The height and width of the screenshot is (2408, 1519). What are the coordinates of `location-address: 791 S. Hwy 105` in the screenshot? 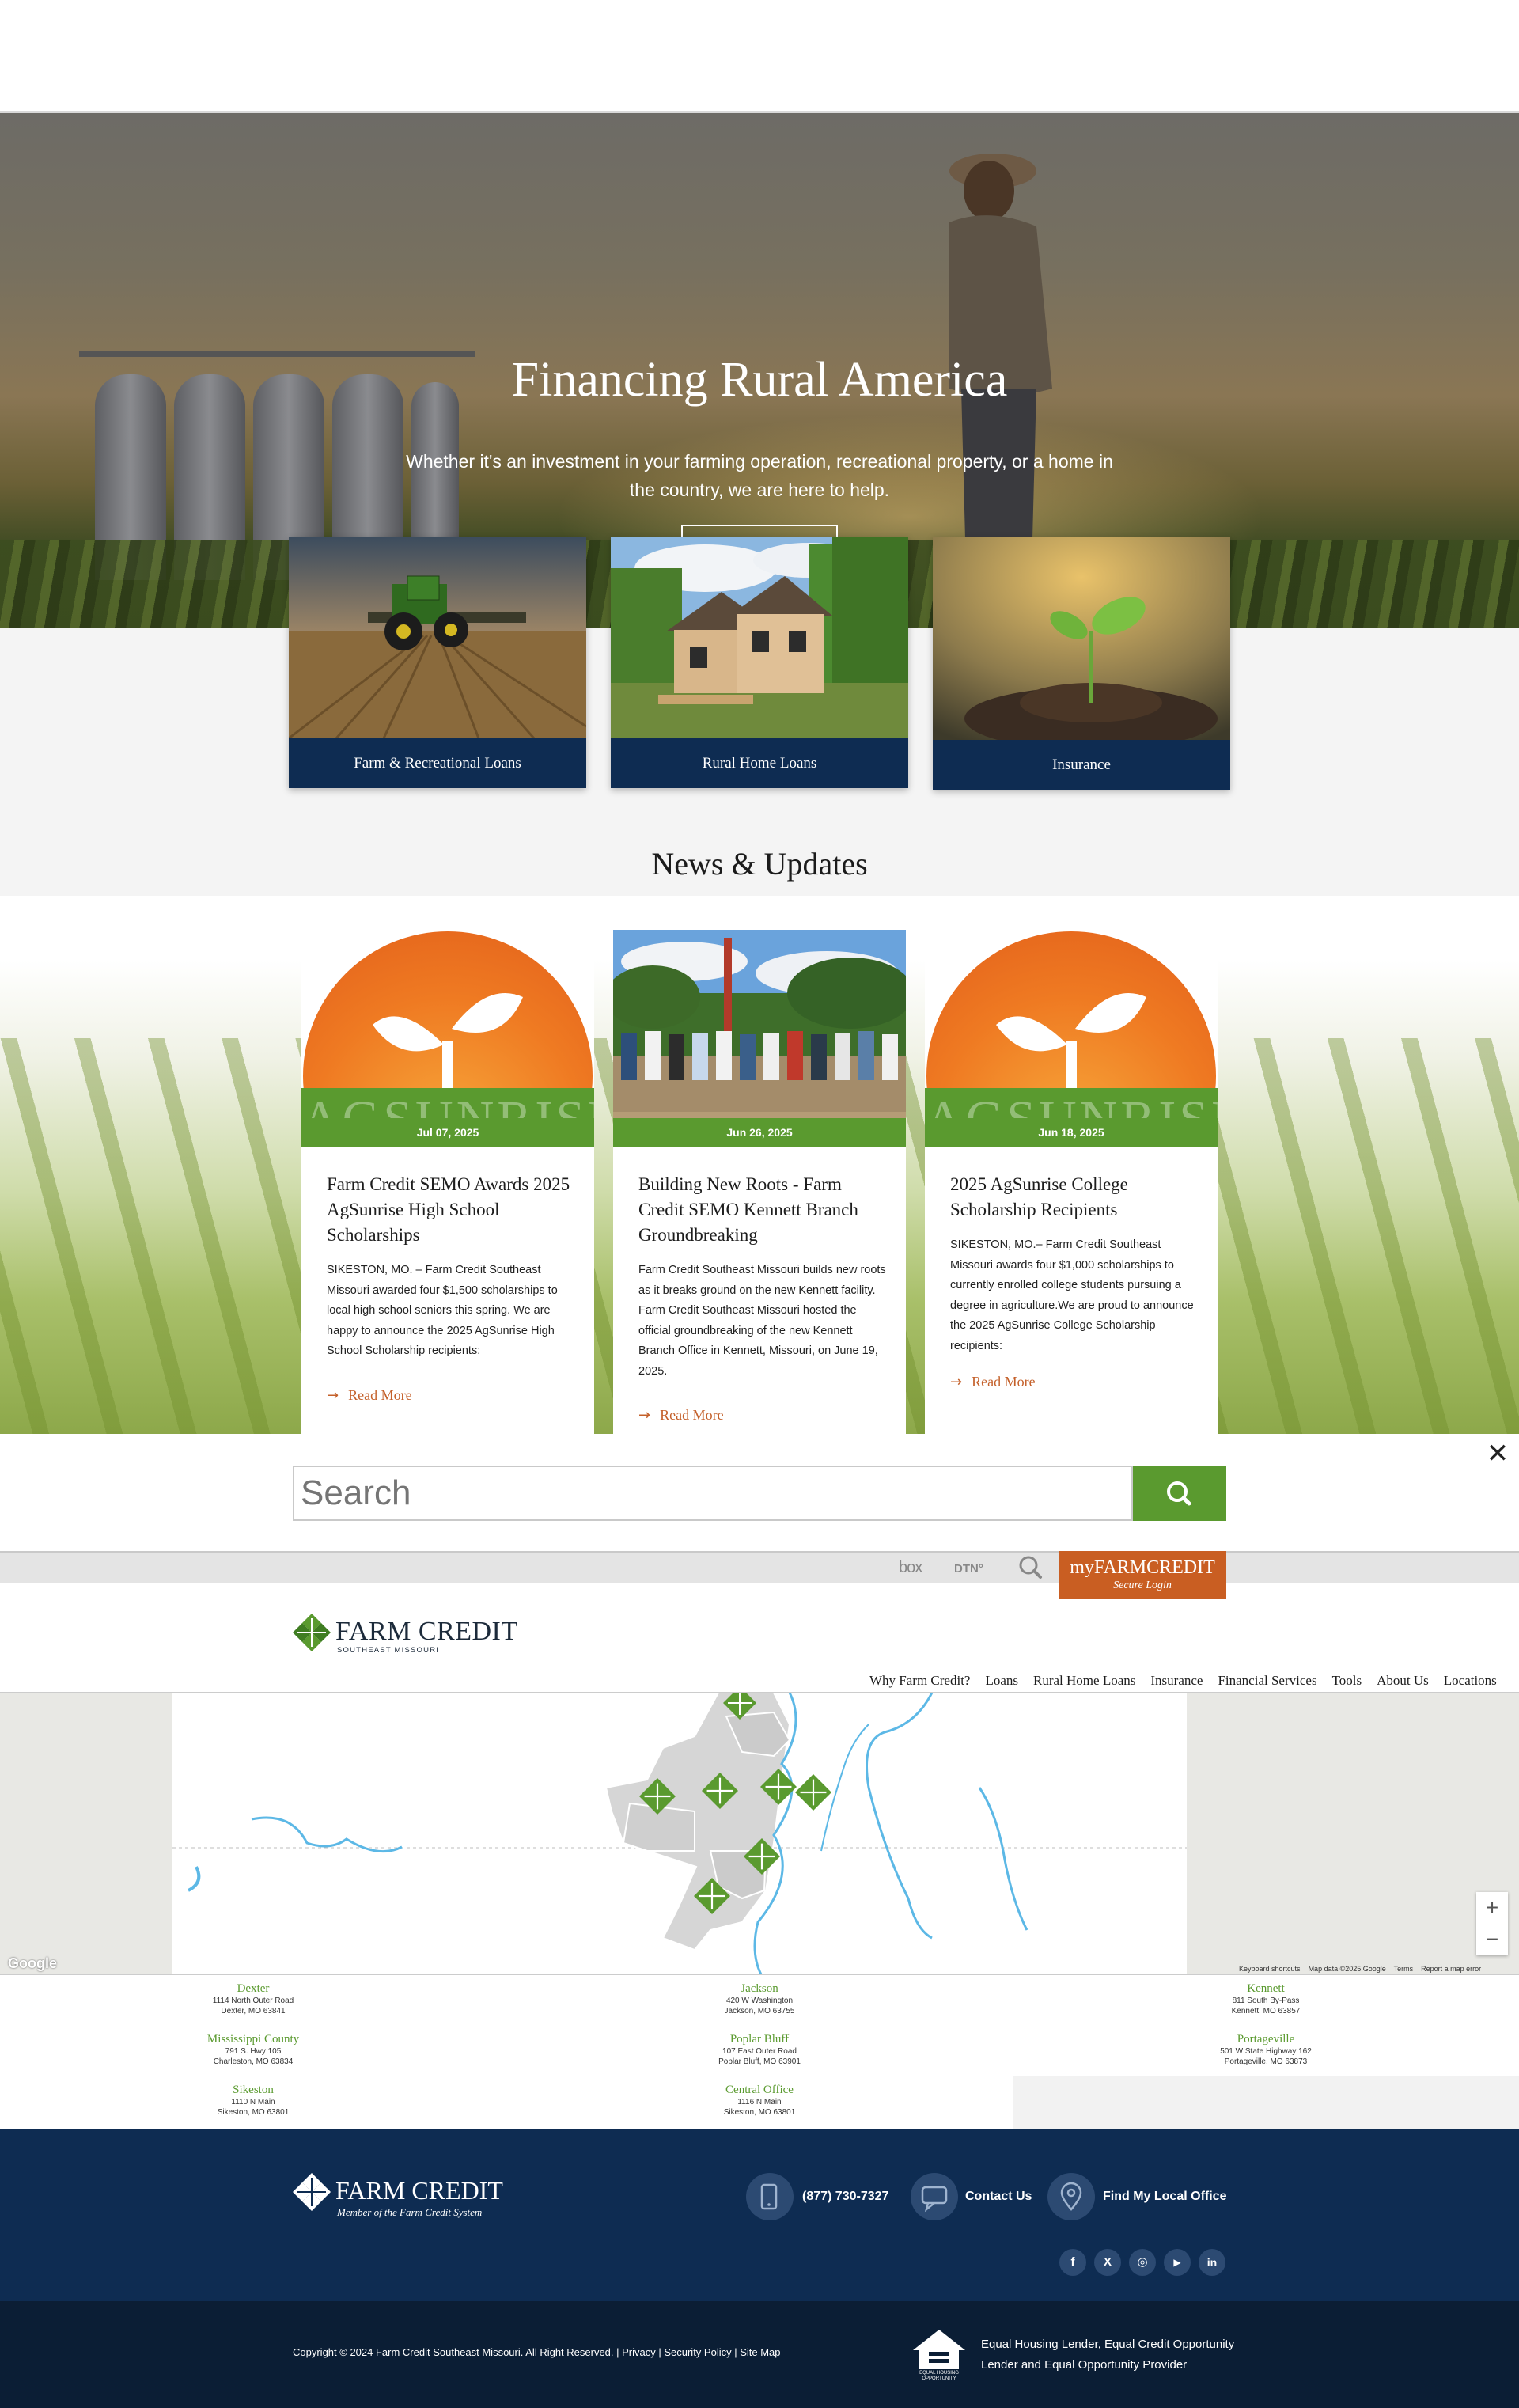 It's located at (253, 2051).